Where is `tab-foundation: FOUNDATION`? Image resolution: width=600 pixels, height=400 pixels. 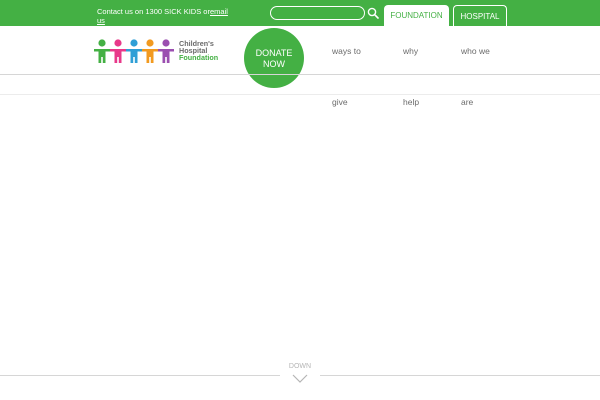 tab-foundation: FOUNDATION is located at coordinates (416, 15).